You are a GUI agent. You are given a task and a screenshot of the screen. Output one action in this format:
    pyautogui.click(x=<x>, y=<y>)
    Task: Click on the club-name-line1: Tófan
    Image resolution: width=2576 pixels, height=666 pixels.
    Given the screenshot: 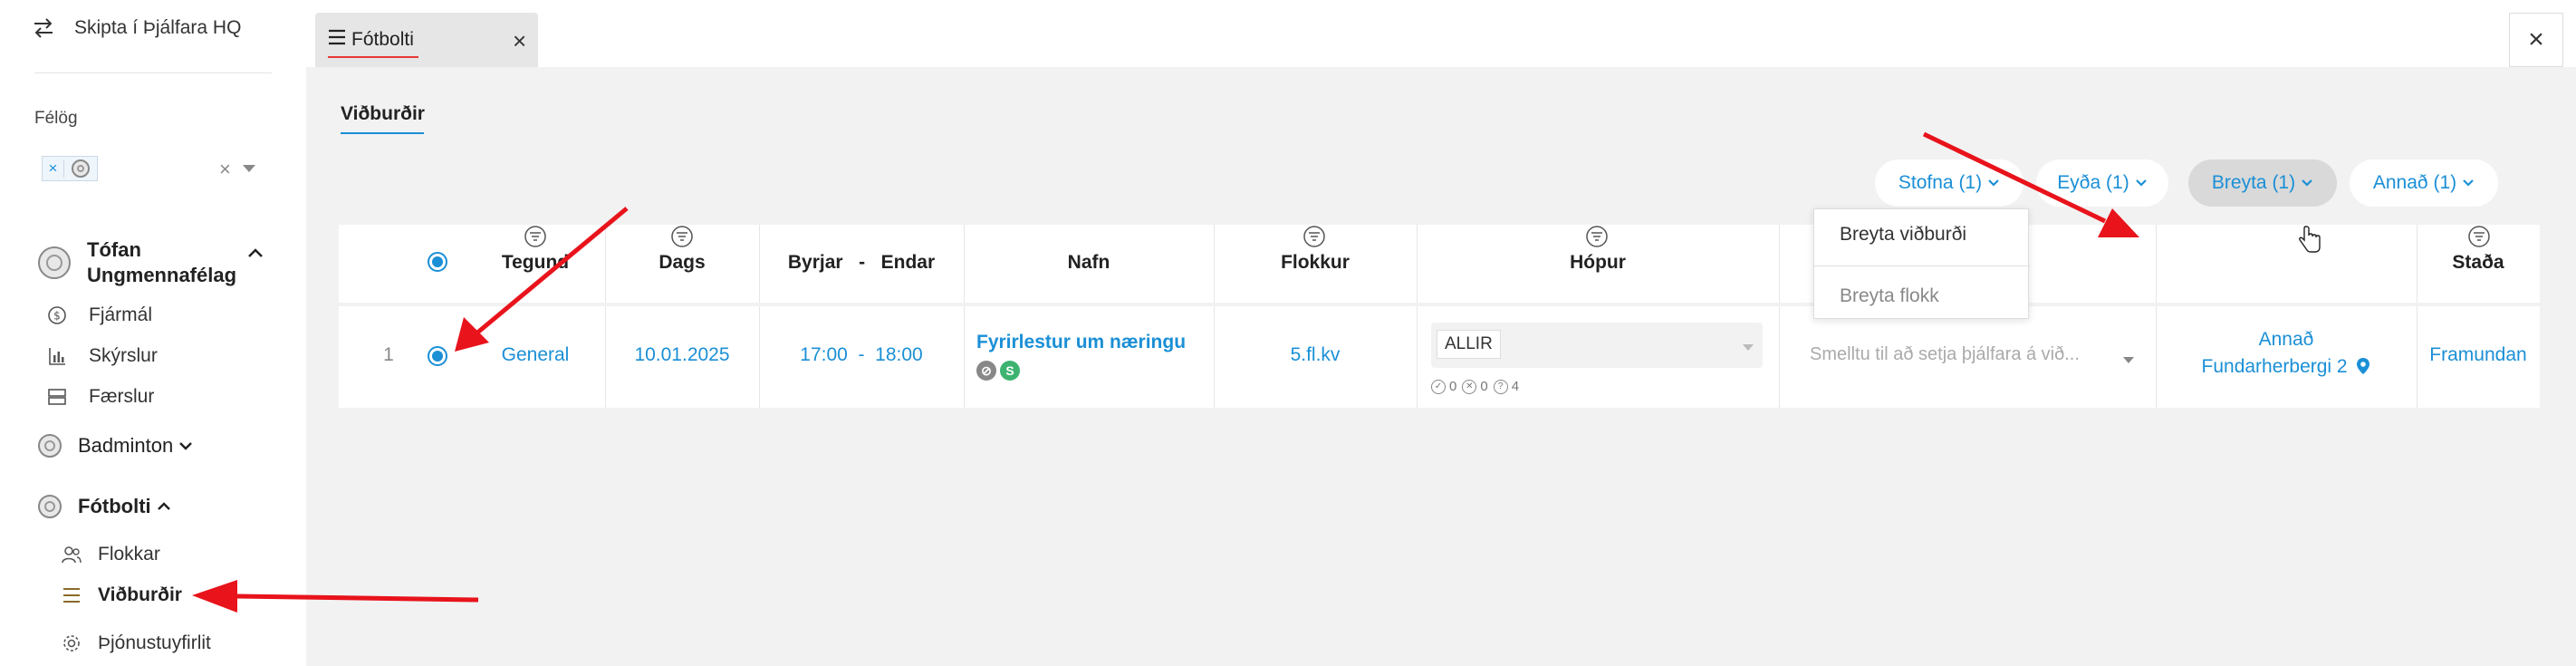 What is the action you would take?
    pyautogui.click(x=114, y=250)
    